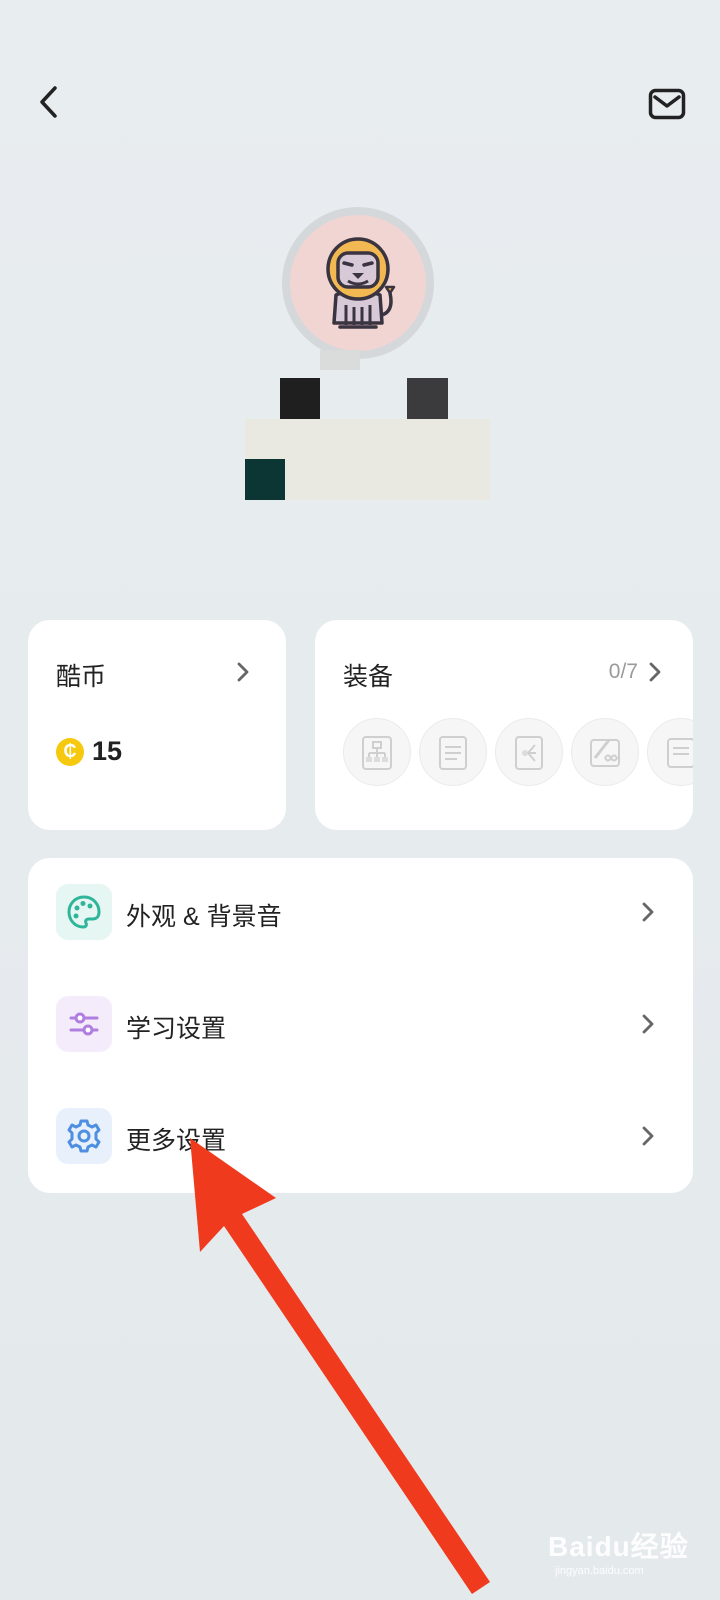 This screenshot has width=720, height=1600. What do you see at coordinates (599, 1571) in the screenshot?
I see `watermark-url: jingyan.baidu.com` at bounding box center [599, 1571].